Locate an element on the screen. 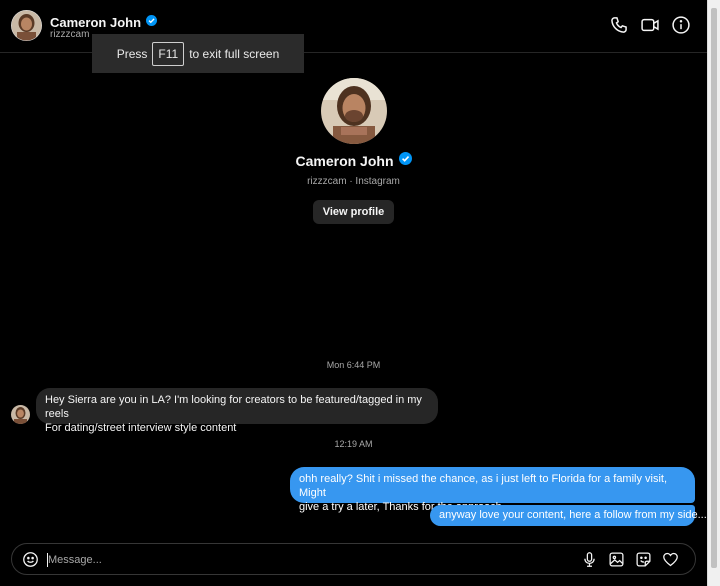 The image size is (720, 586). sender-avatar is located at coordinates (20, 414).